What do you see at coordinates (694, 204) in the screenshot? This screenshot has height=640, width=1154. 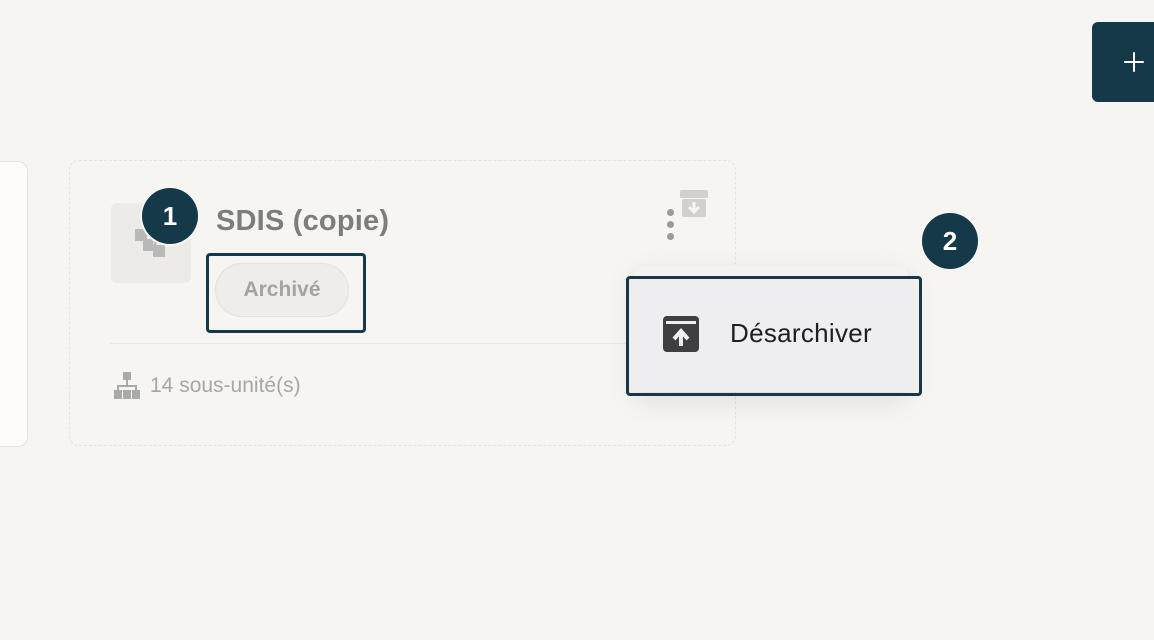 I see `archive-icon` at bounding box center [694, 204].